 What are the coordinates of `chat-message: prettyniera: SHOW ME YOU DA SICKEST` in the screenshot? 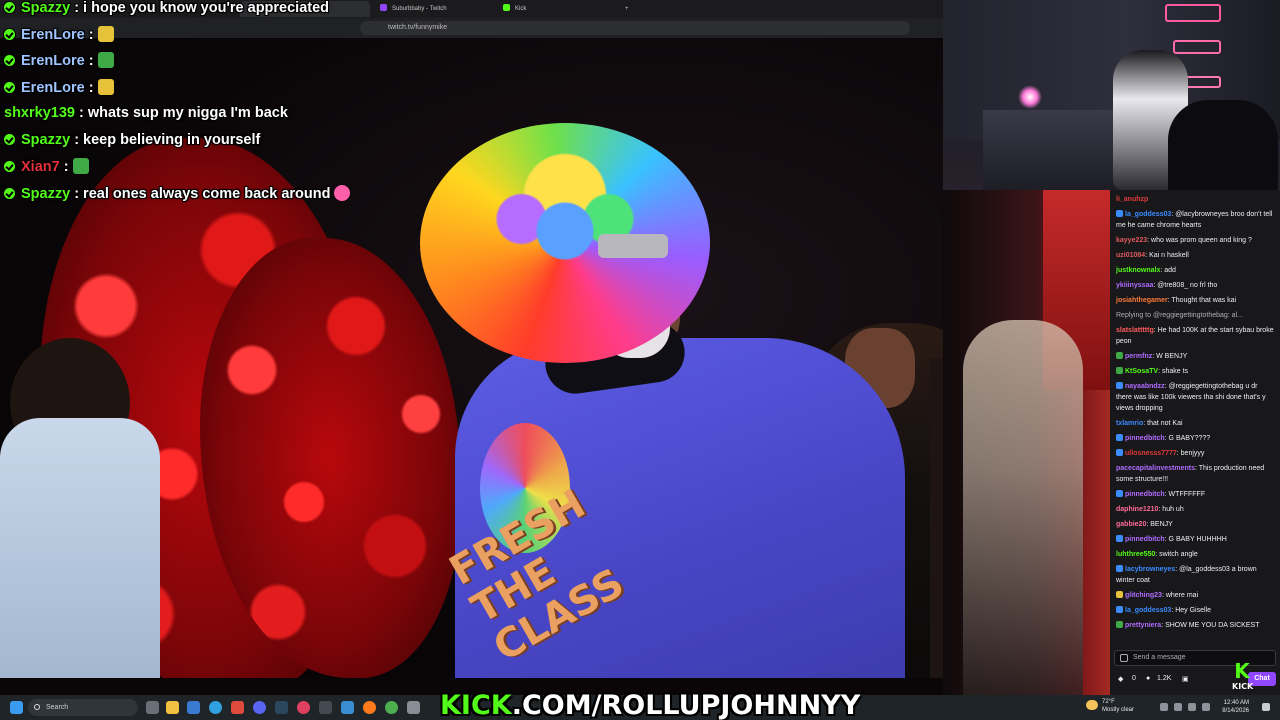 It's located at (1195, 625).